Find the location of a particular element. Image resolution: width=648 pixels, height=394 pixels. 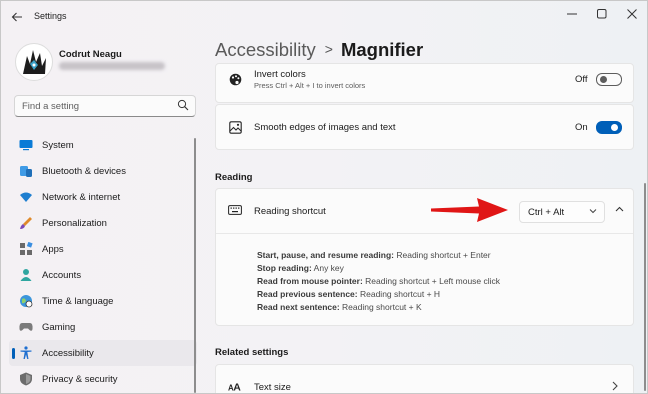

reading-section-title: Reading is located at coordinates (234, 177).